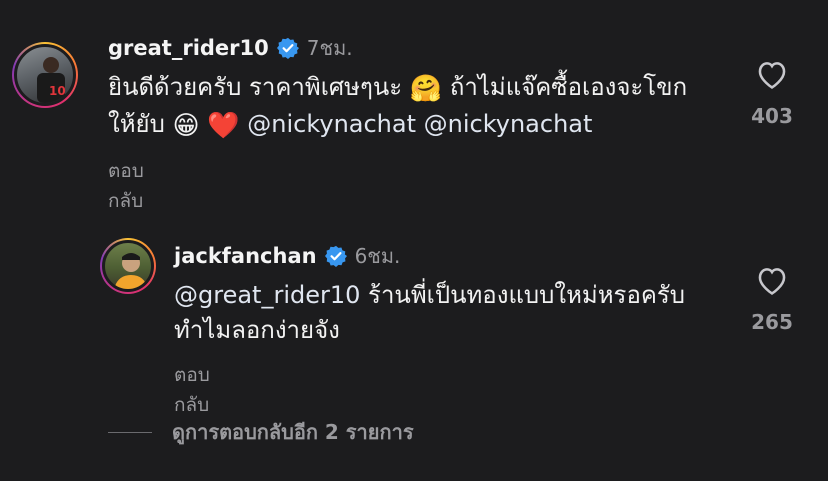 The width and height of the screenshot is (828, 481). What do you see at coordinates (426, 89) in the screenshot?
I see `hugging-face-emoji: 🤗` at bounding box center [426, 89].